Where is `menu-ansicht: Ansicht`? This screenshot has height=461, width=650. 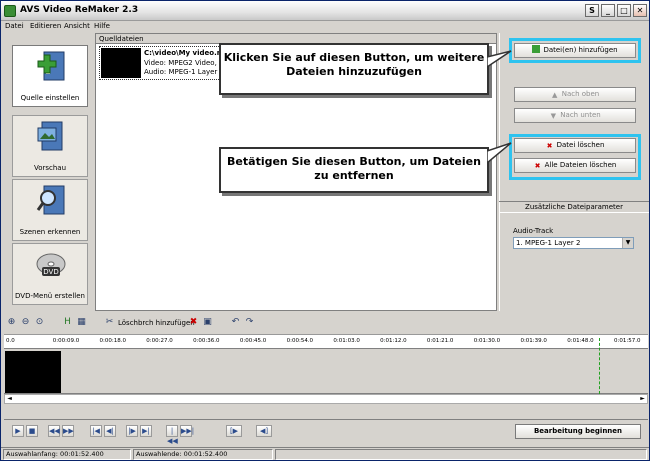
menu-ansicht: Ansicht is located at coordinates (77, 26).